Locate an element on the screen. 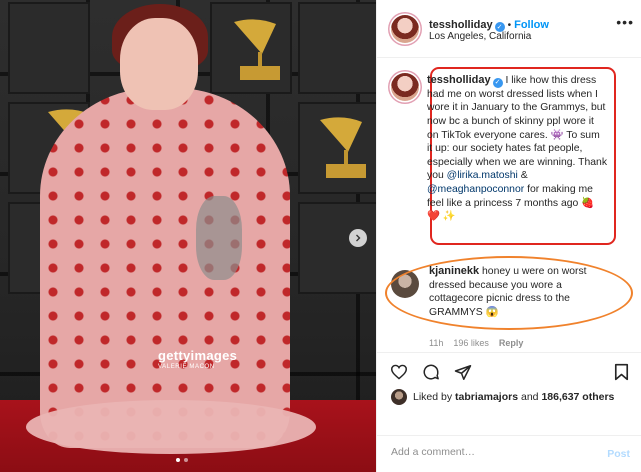  alien-emoji-icon: 👾 is located at coordinates (557, 135).